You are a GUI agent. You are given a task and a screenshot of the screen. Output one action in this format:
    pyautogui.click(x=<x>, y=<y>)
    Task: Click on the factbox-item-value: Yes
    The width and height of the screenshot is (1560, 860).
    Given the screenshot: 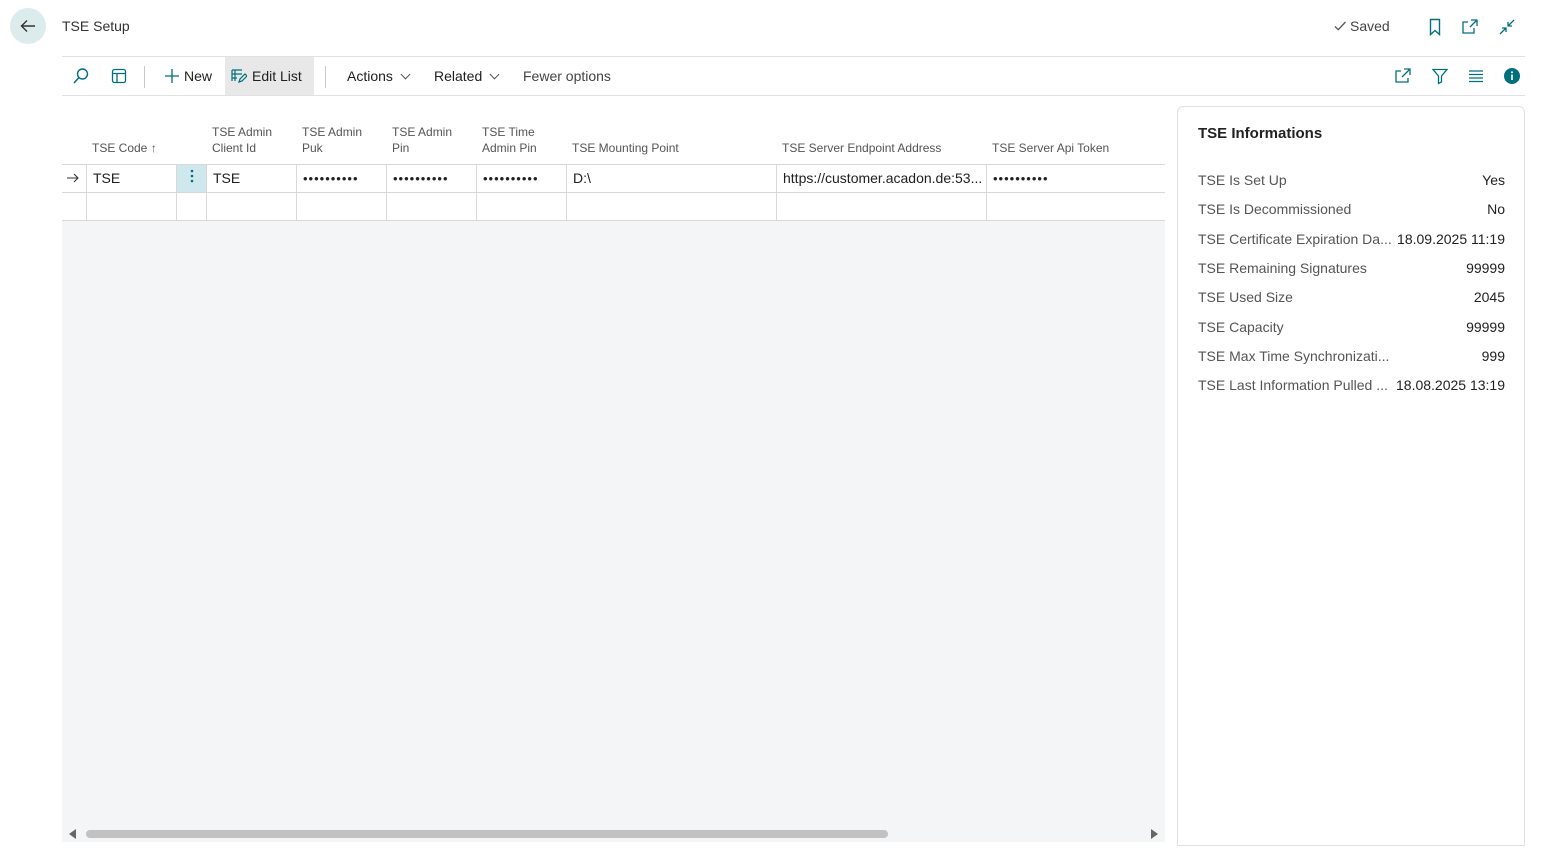 What is the action you would take?
    pyautogui.click(x=1493, y=182)
    